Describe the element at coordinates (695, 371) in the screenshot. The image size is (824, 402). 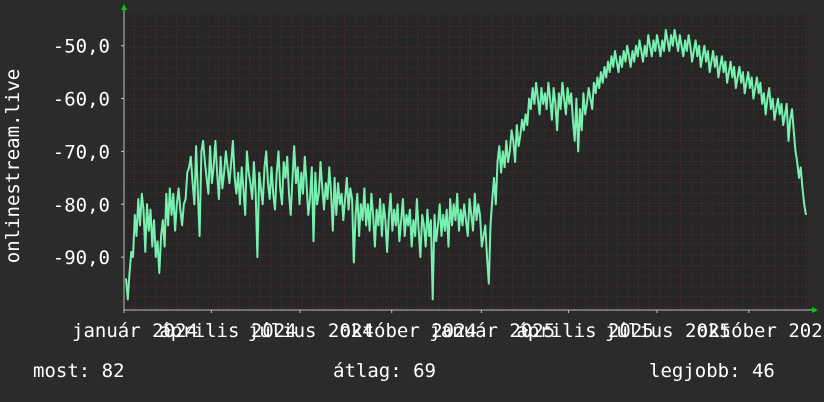
I see `best-label: legjobb:` at that location.